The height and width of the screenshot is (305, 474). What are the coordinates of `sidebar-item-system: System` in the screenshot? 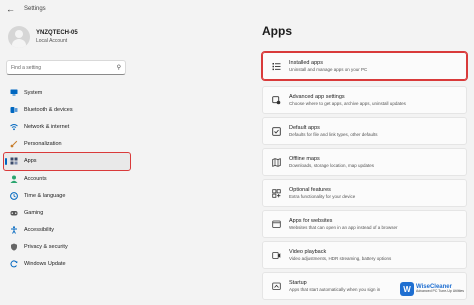 It's located at (67, 92).